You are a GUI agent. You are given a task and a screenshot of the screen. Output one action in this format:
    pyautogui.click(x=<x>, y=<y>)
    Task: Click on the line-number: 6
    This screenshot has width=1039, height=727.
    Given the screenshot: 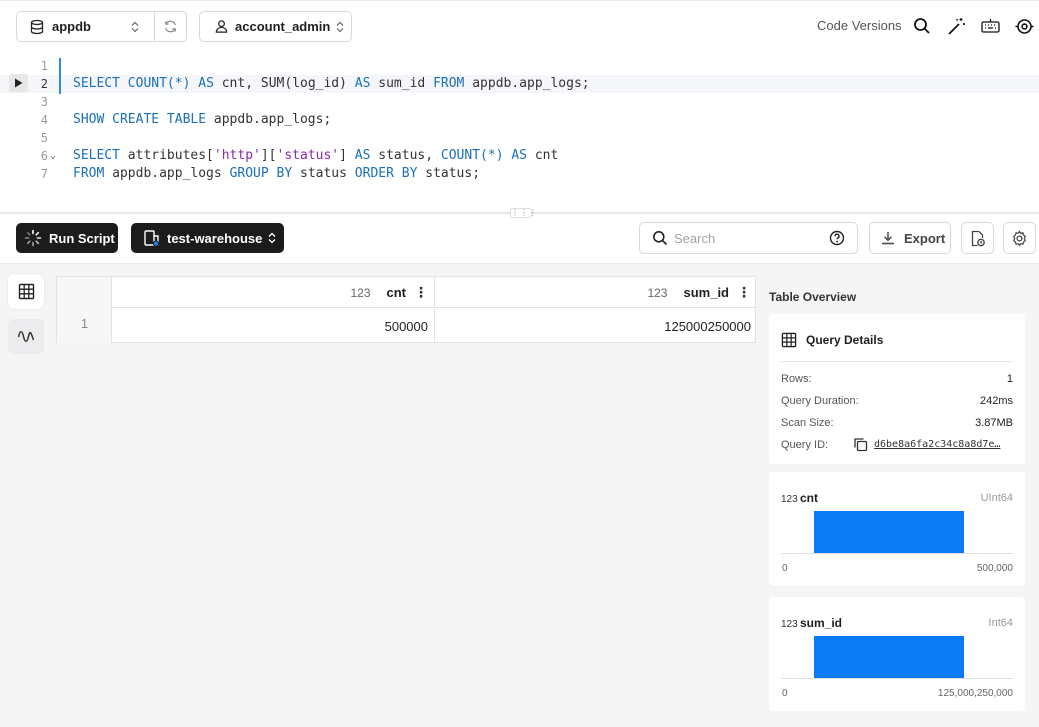 What is the action you would take?
    pyautogui.click(x=44, y=156)
    